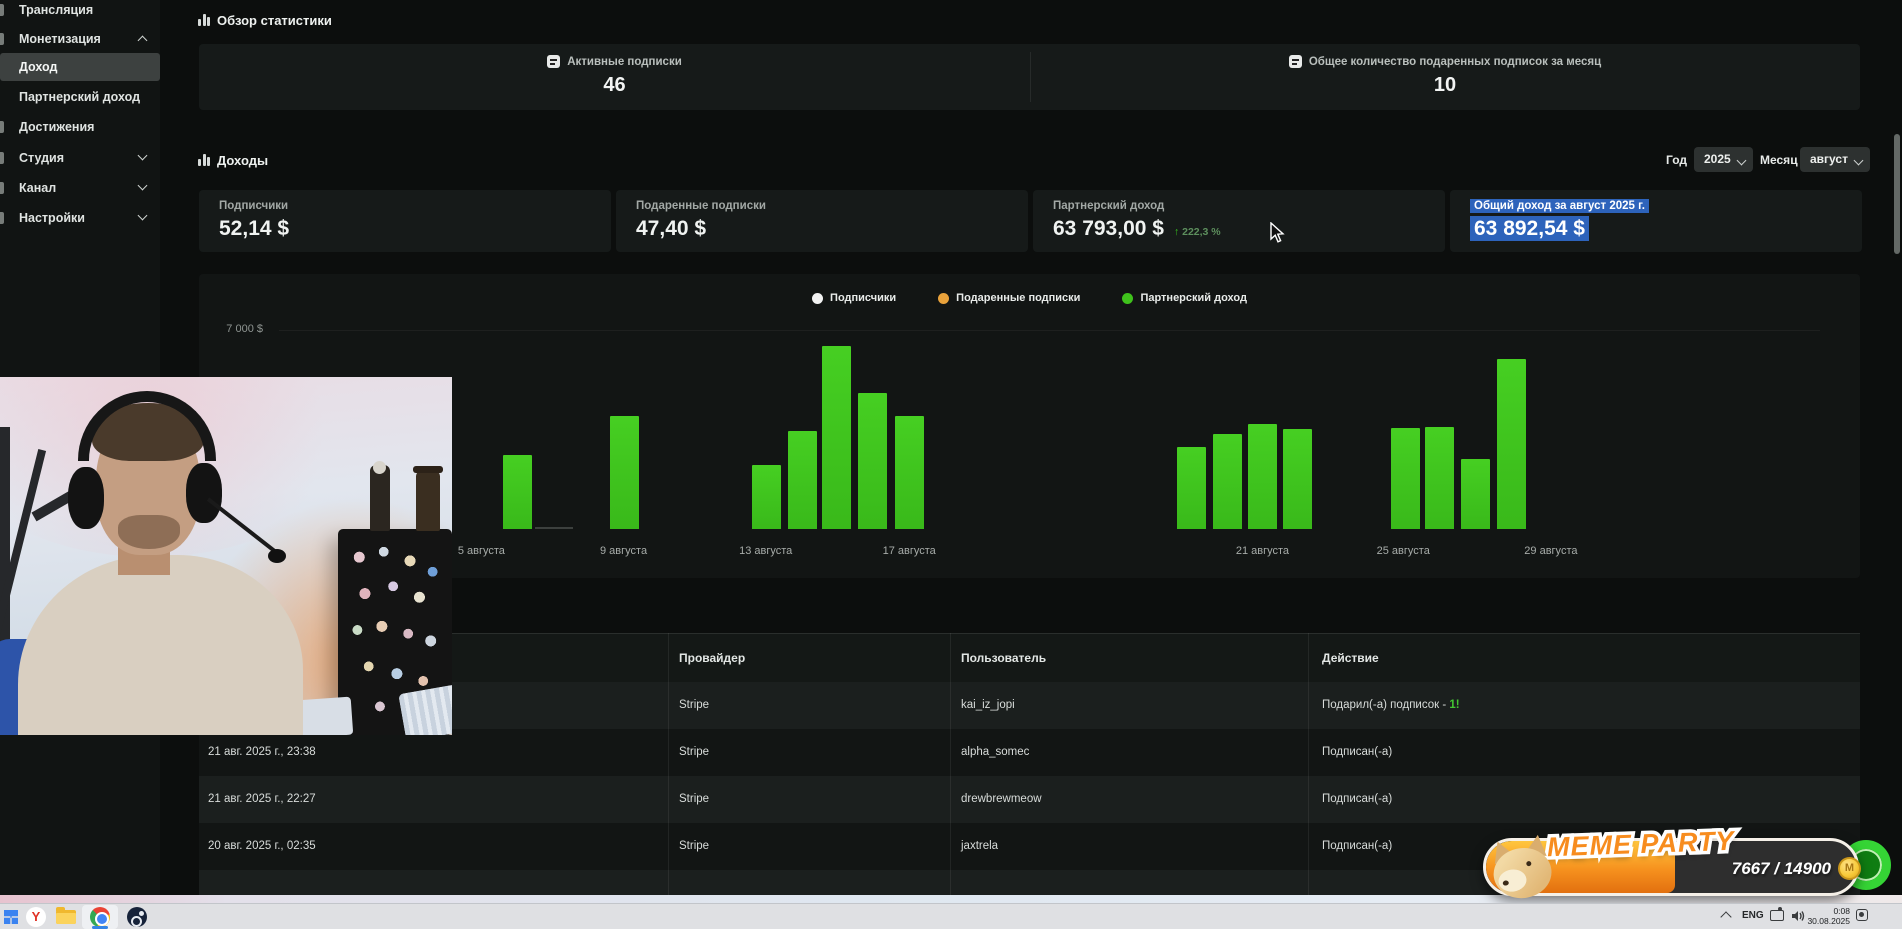 The image size is (1902, 929). What do you see at coordinates (951, 916) in the screenshot?
I see `taskbar: Y` at bounding box center [951, 916].